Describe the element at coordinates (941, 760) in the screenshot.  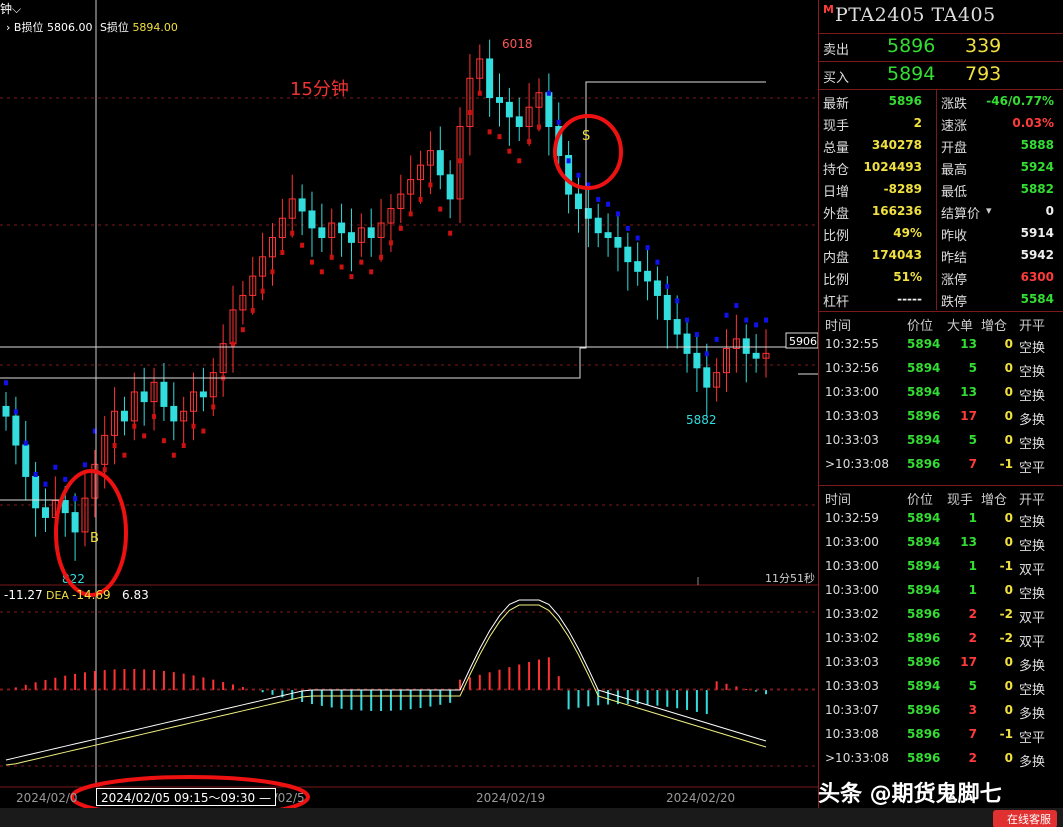
I see `table-row: >10:33:08 5896 2 0 多换` at that location.